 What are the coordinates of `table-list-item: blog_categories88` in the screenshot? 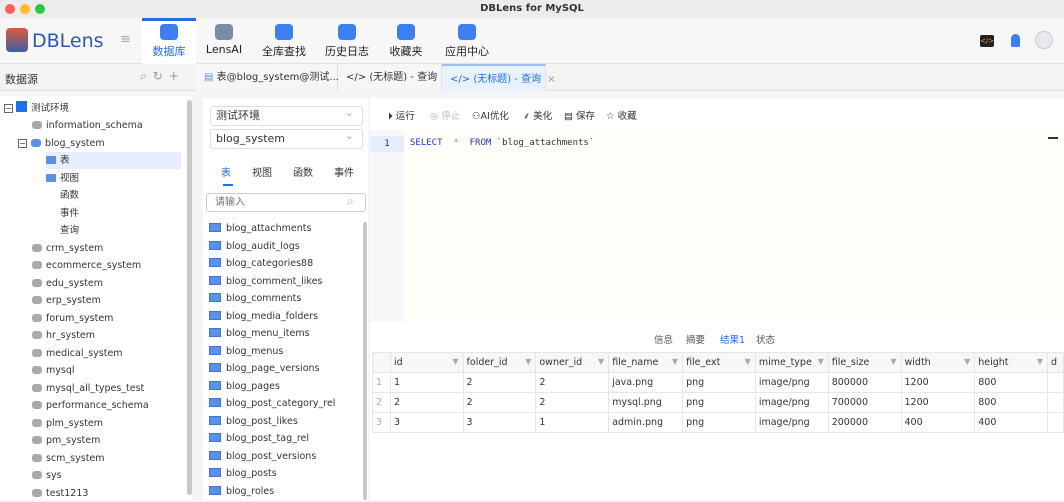 It's located at (261, 263).